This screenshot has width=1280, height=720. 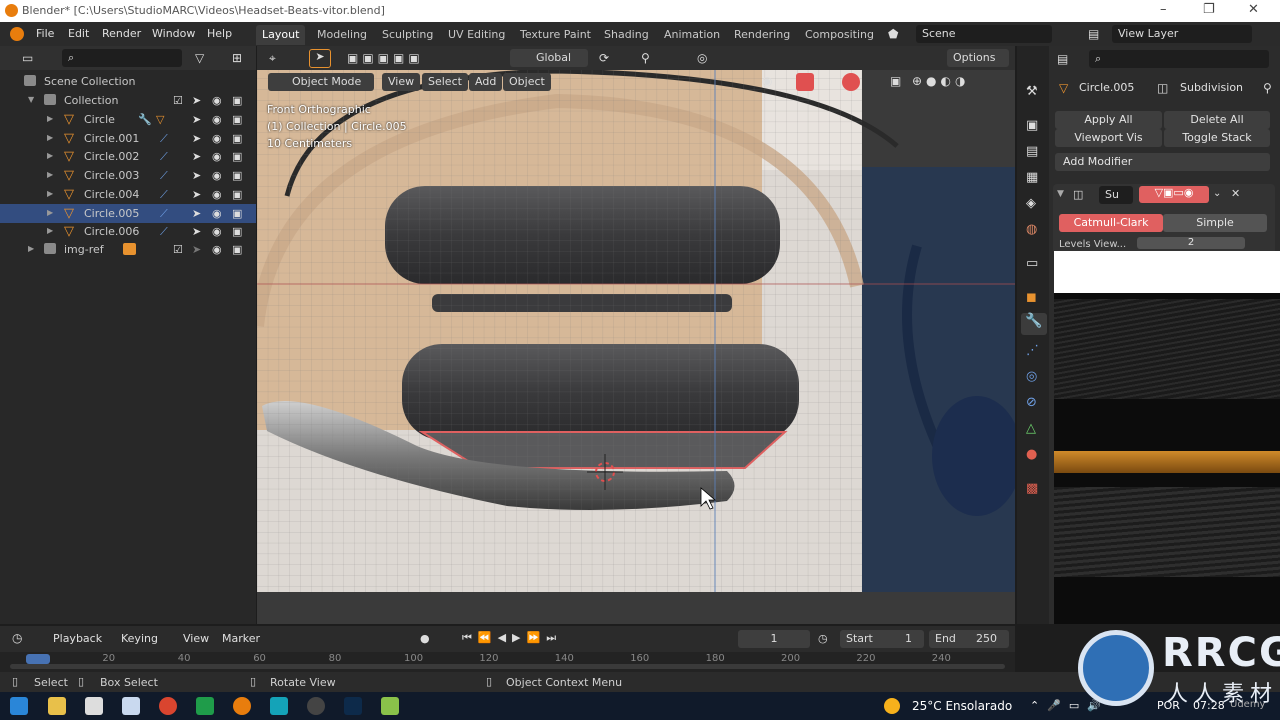 What do you see at coordinates (128, 213) in the screenshot?
I see `outliner-object-row: ▶ ▽ Circle.005 ⟋ ➤ ◉ ▣` at bounding box center [128, 213].